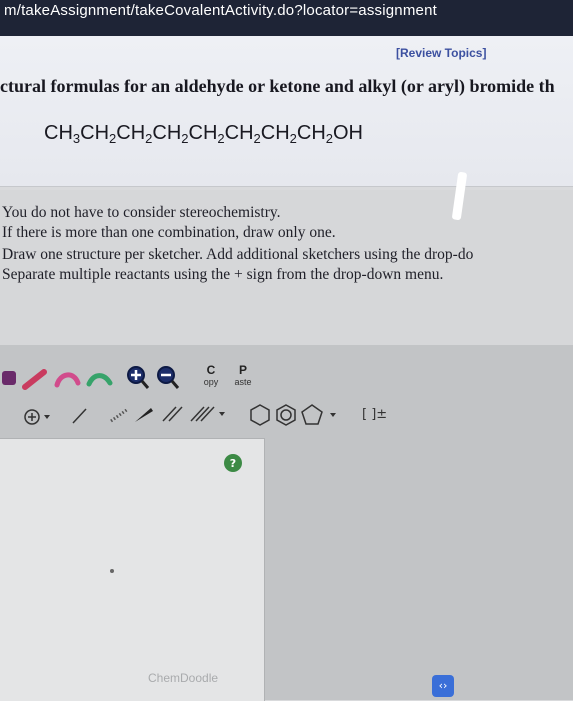 This screenshot has width=573, height=701. I want to click on help-glyph: ?, so click(233, 463).